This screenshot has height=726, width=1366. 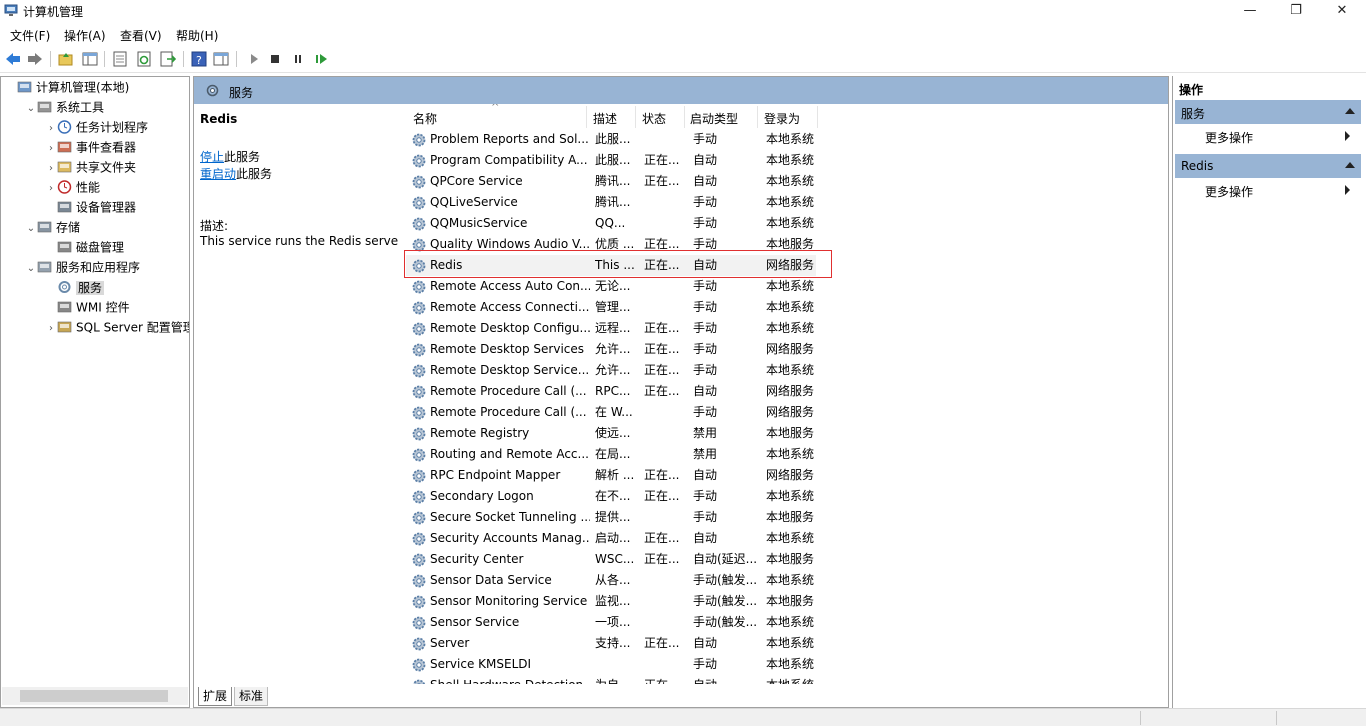 I want to click on up-icon, so click(x=66, y=59).